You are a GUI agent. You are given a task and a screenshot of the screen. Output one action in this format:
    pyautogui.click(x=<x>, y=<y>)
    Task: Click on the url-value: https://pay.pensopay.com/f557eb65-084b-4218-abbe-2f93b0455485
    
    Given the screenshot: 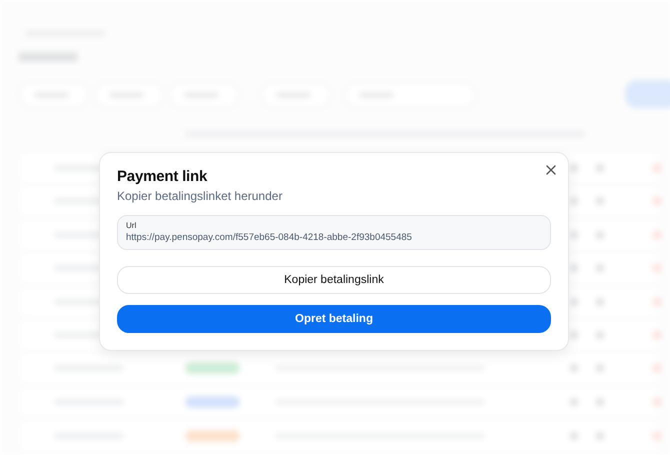 What is the action you would take?
    pyautogui.click(x=269, y=237)
    